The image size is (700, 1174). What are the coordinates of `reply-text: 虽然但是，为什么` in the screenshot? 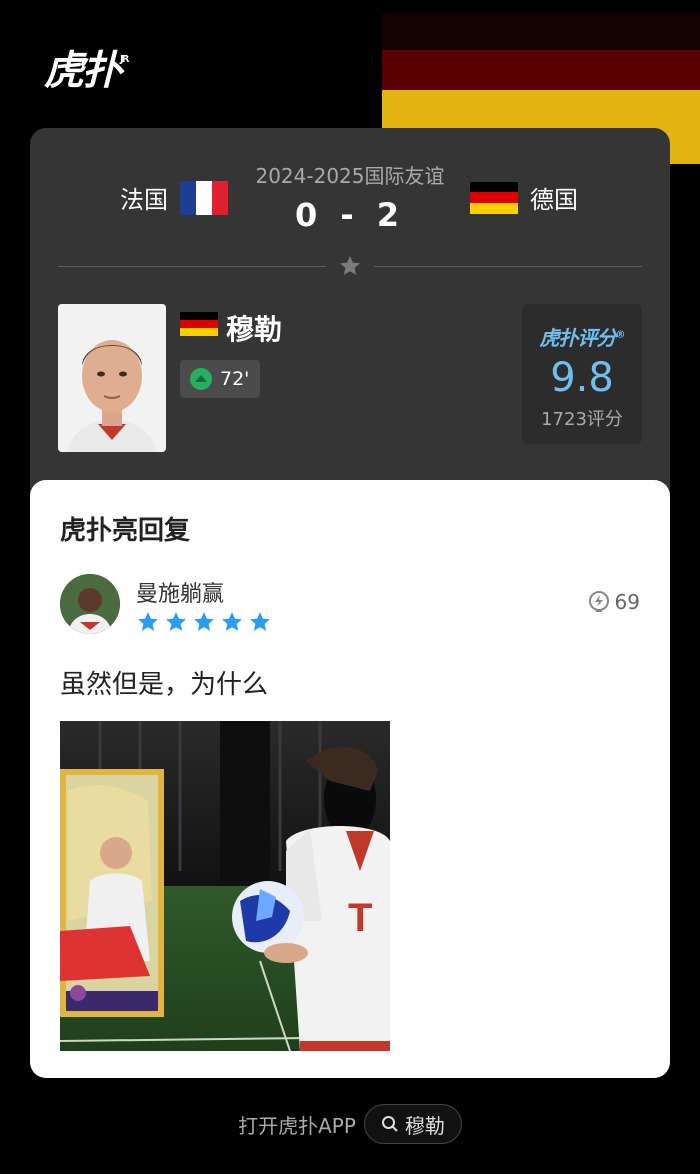 It's located at (164, 685).